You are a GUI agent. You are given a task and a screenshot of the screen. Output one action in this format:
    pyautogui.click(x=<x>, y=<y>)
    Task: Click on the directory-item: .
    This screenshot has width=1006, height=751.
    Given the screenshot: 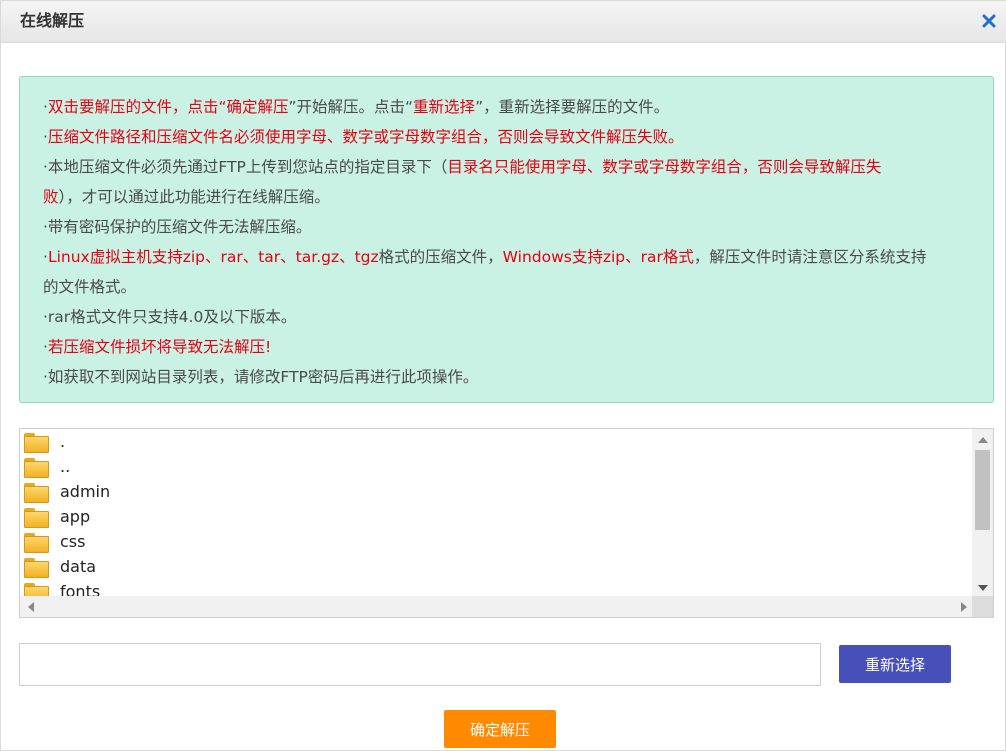 What is the action you would take?
    pyautogui.click(x=496, y=441)
    